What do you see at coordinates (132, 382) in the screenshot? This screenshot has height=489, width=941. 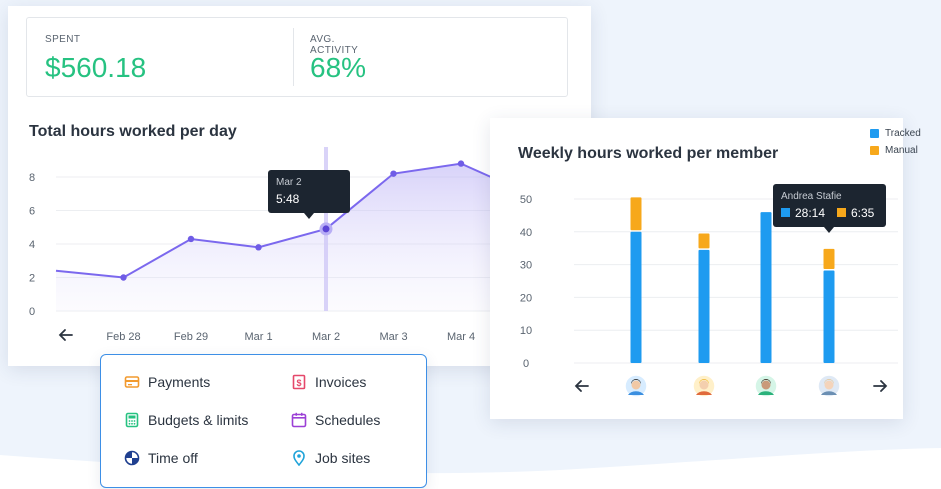 I see `payments-icon` at bounding box center [132, 382].